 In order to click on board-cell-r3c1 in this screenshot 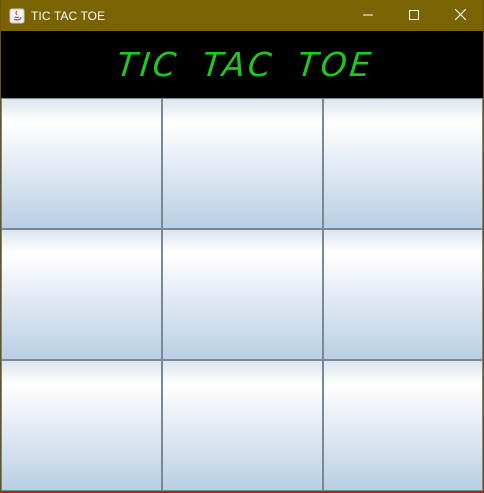, I will do `click(81, 425)`.